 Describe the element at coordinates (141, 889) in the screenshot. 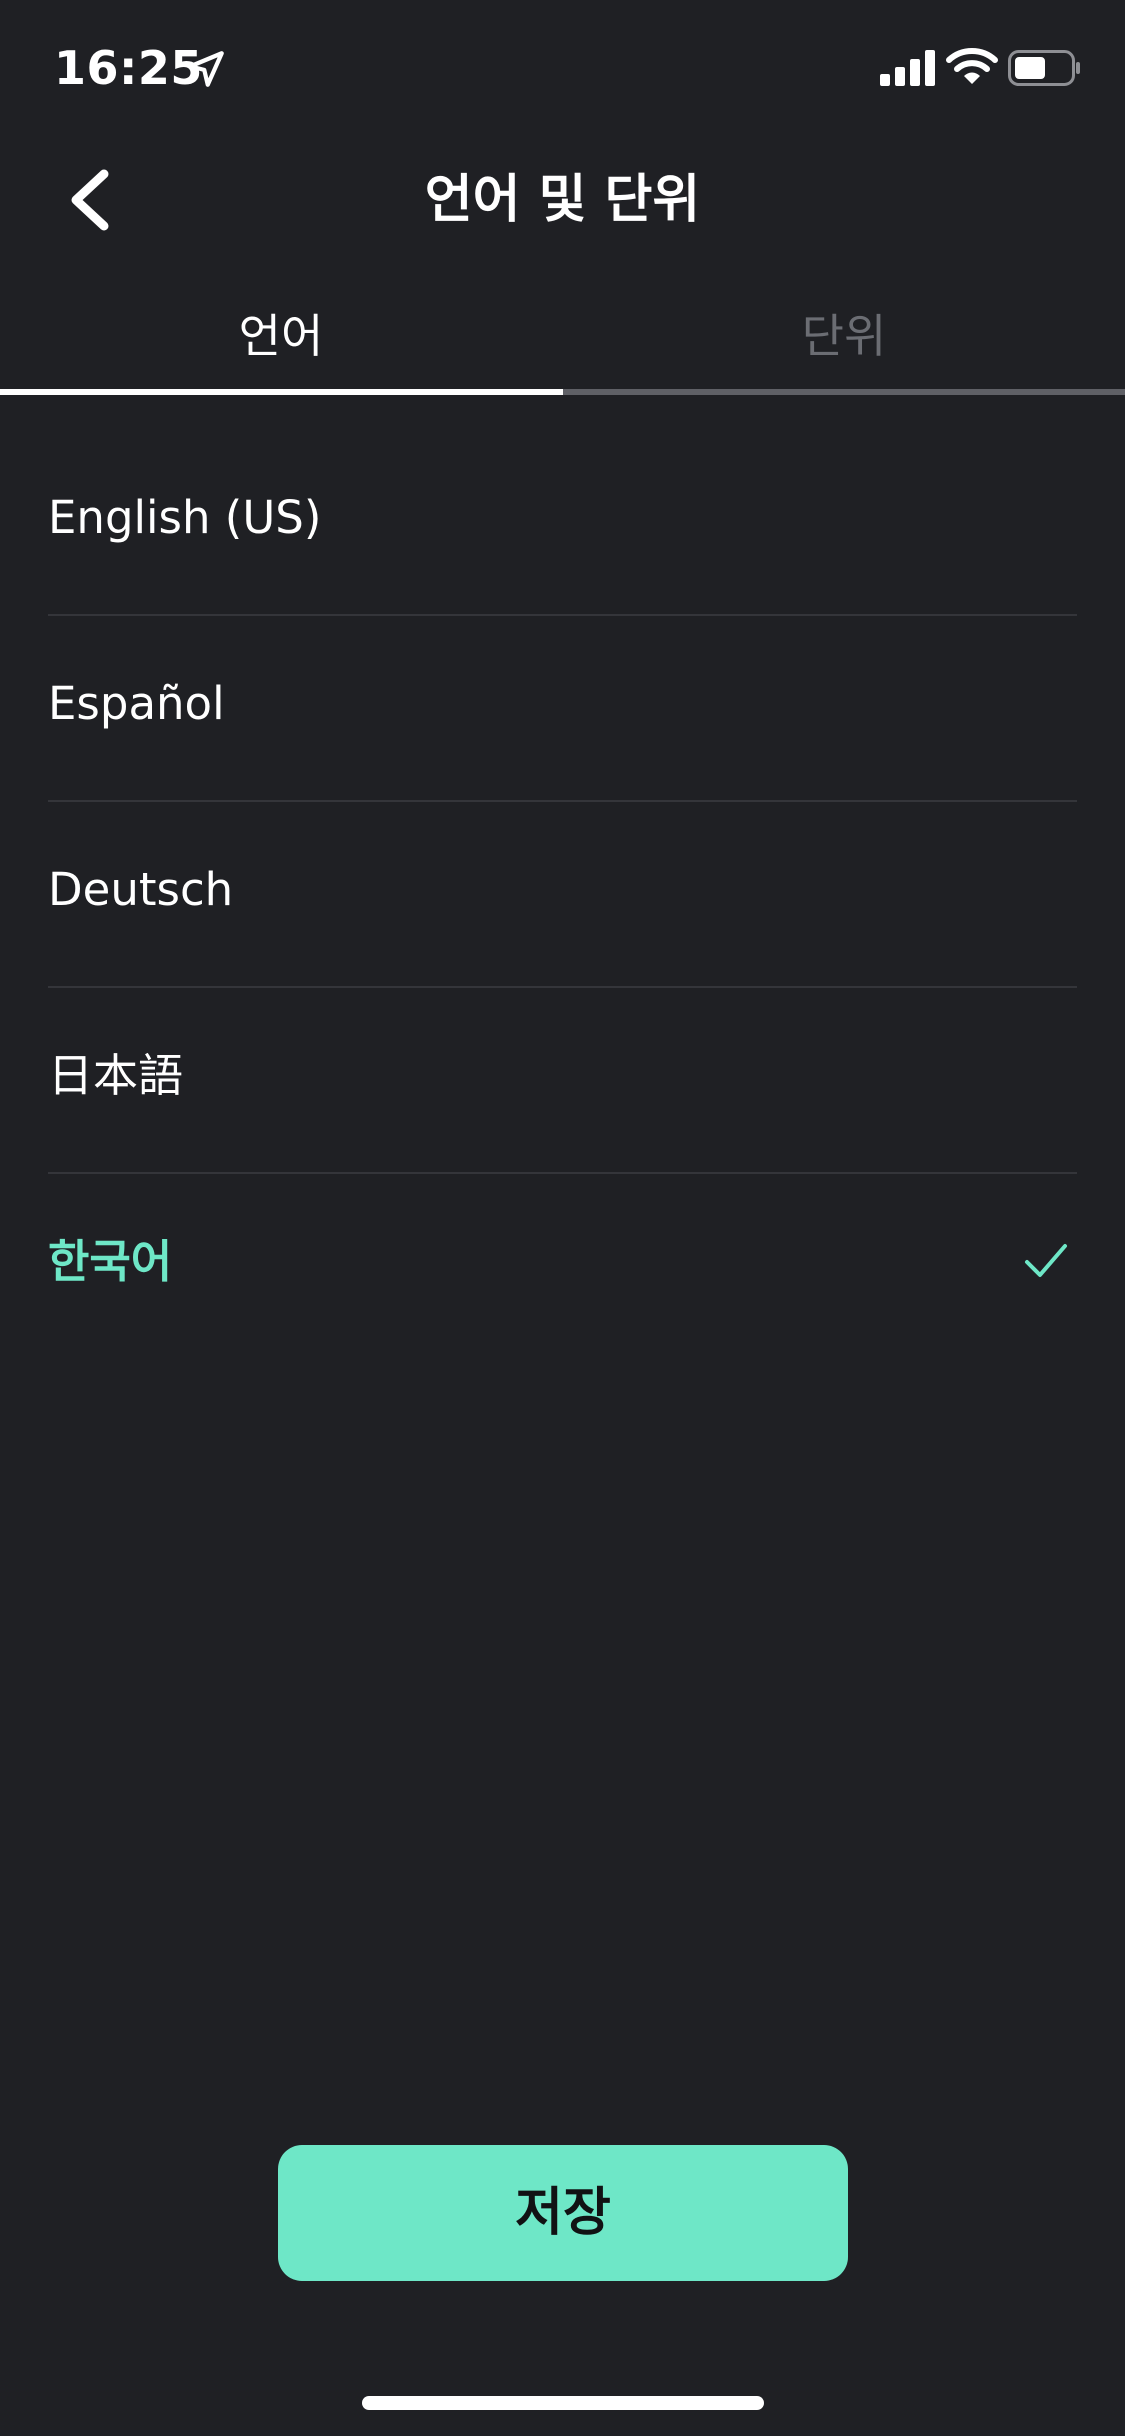

I see `language-label: Deutsch` at that location.